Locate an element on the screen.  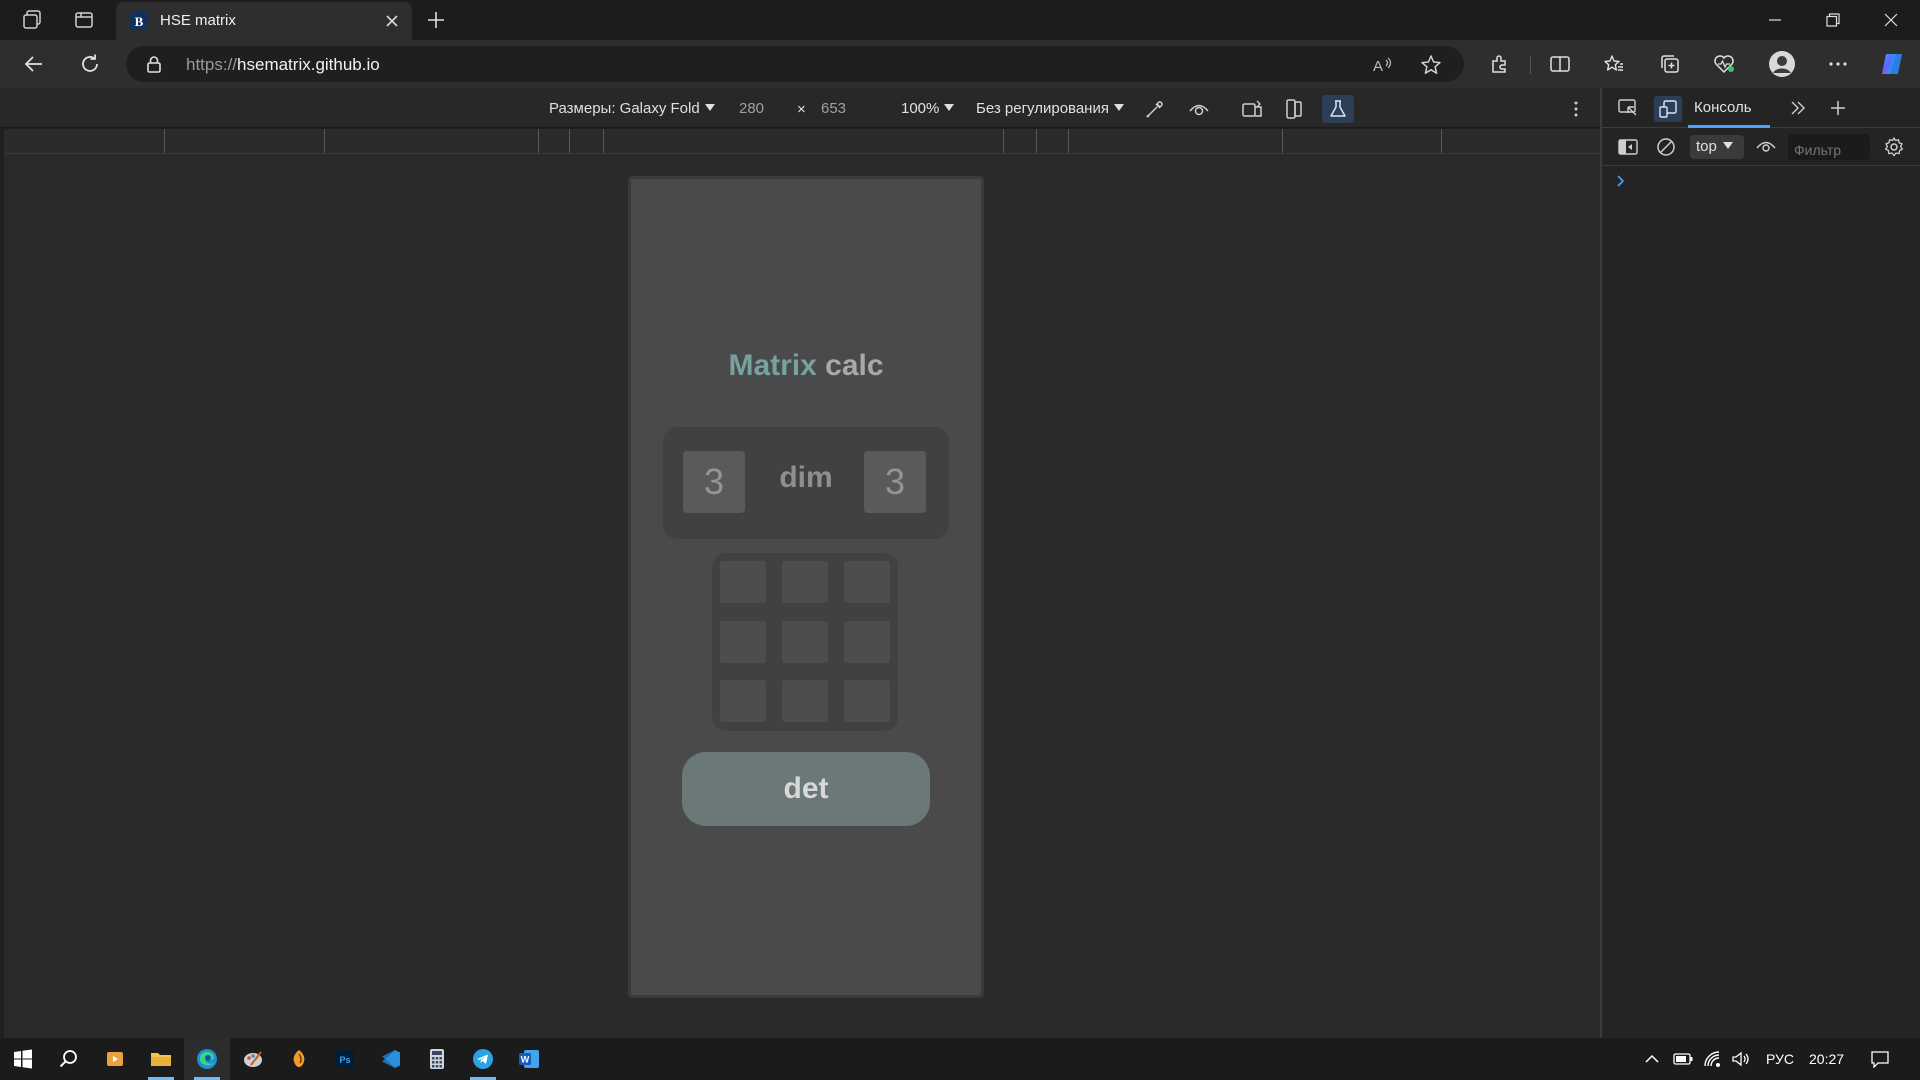
app-title-accent: Matrix is located at coordinates (772, 365).